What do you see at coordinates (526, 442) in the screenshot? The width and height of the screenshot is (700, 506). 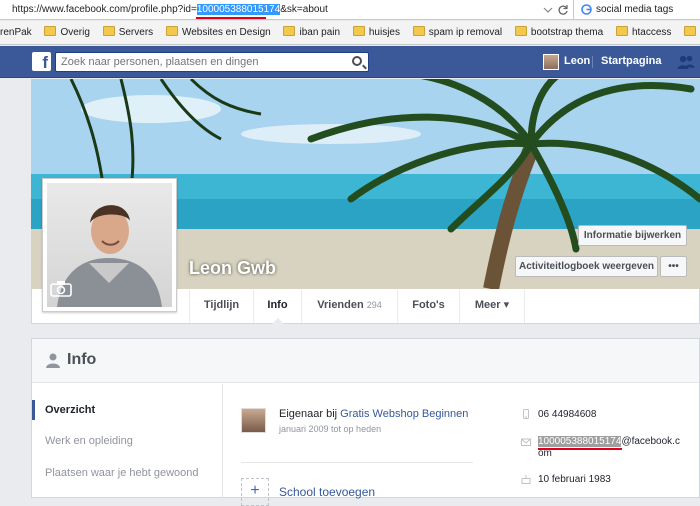 I see `mail-icon` at bounding box center [526, 442].